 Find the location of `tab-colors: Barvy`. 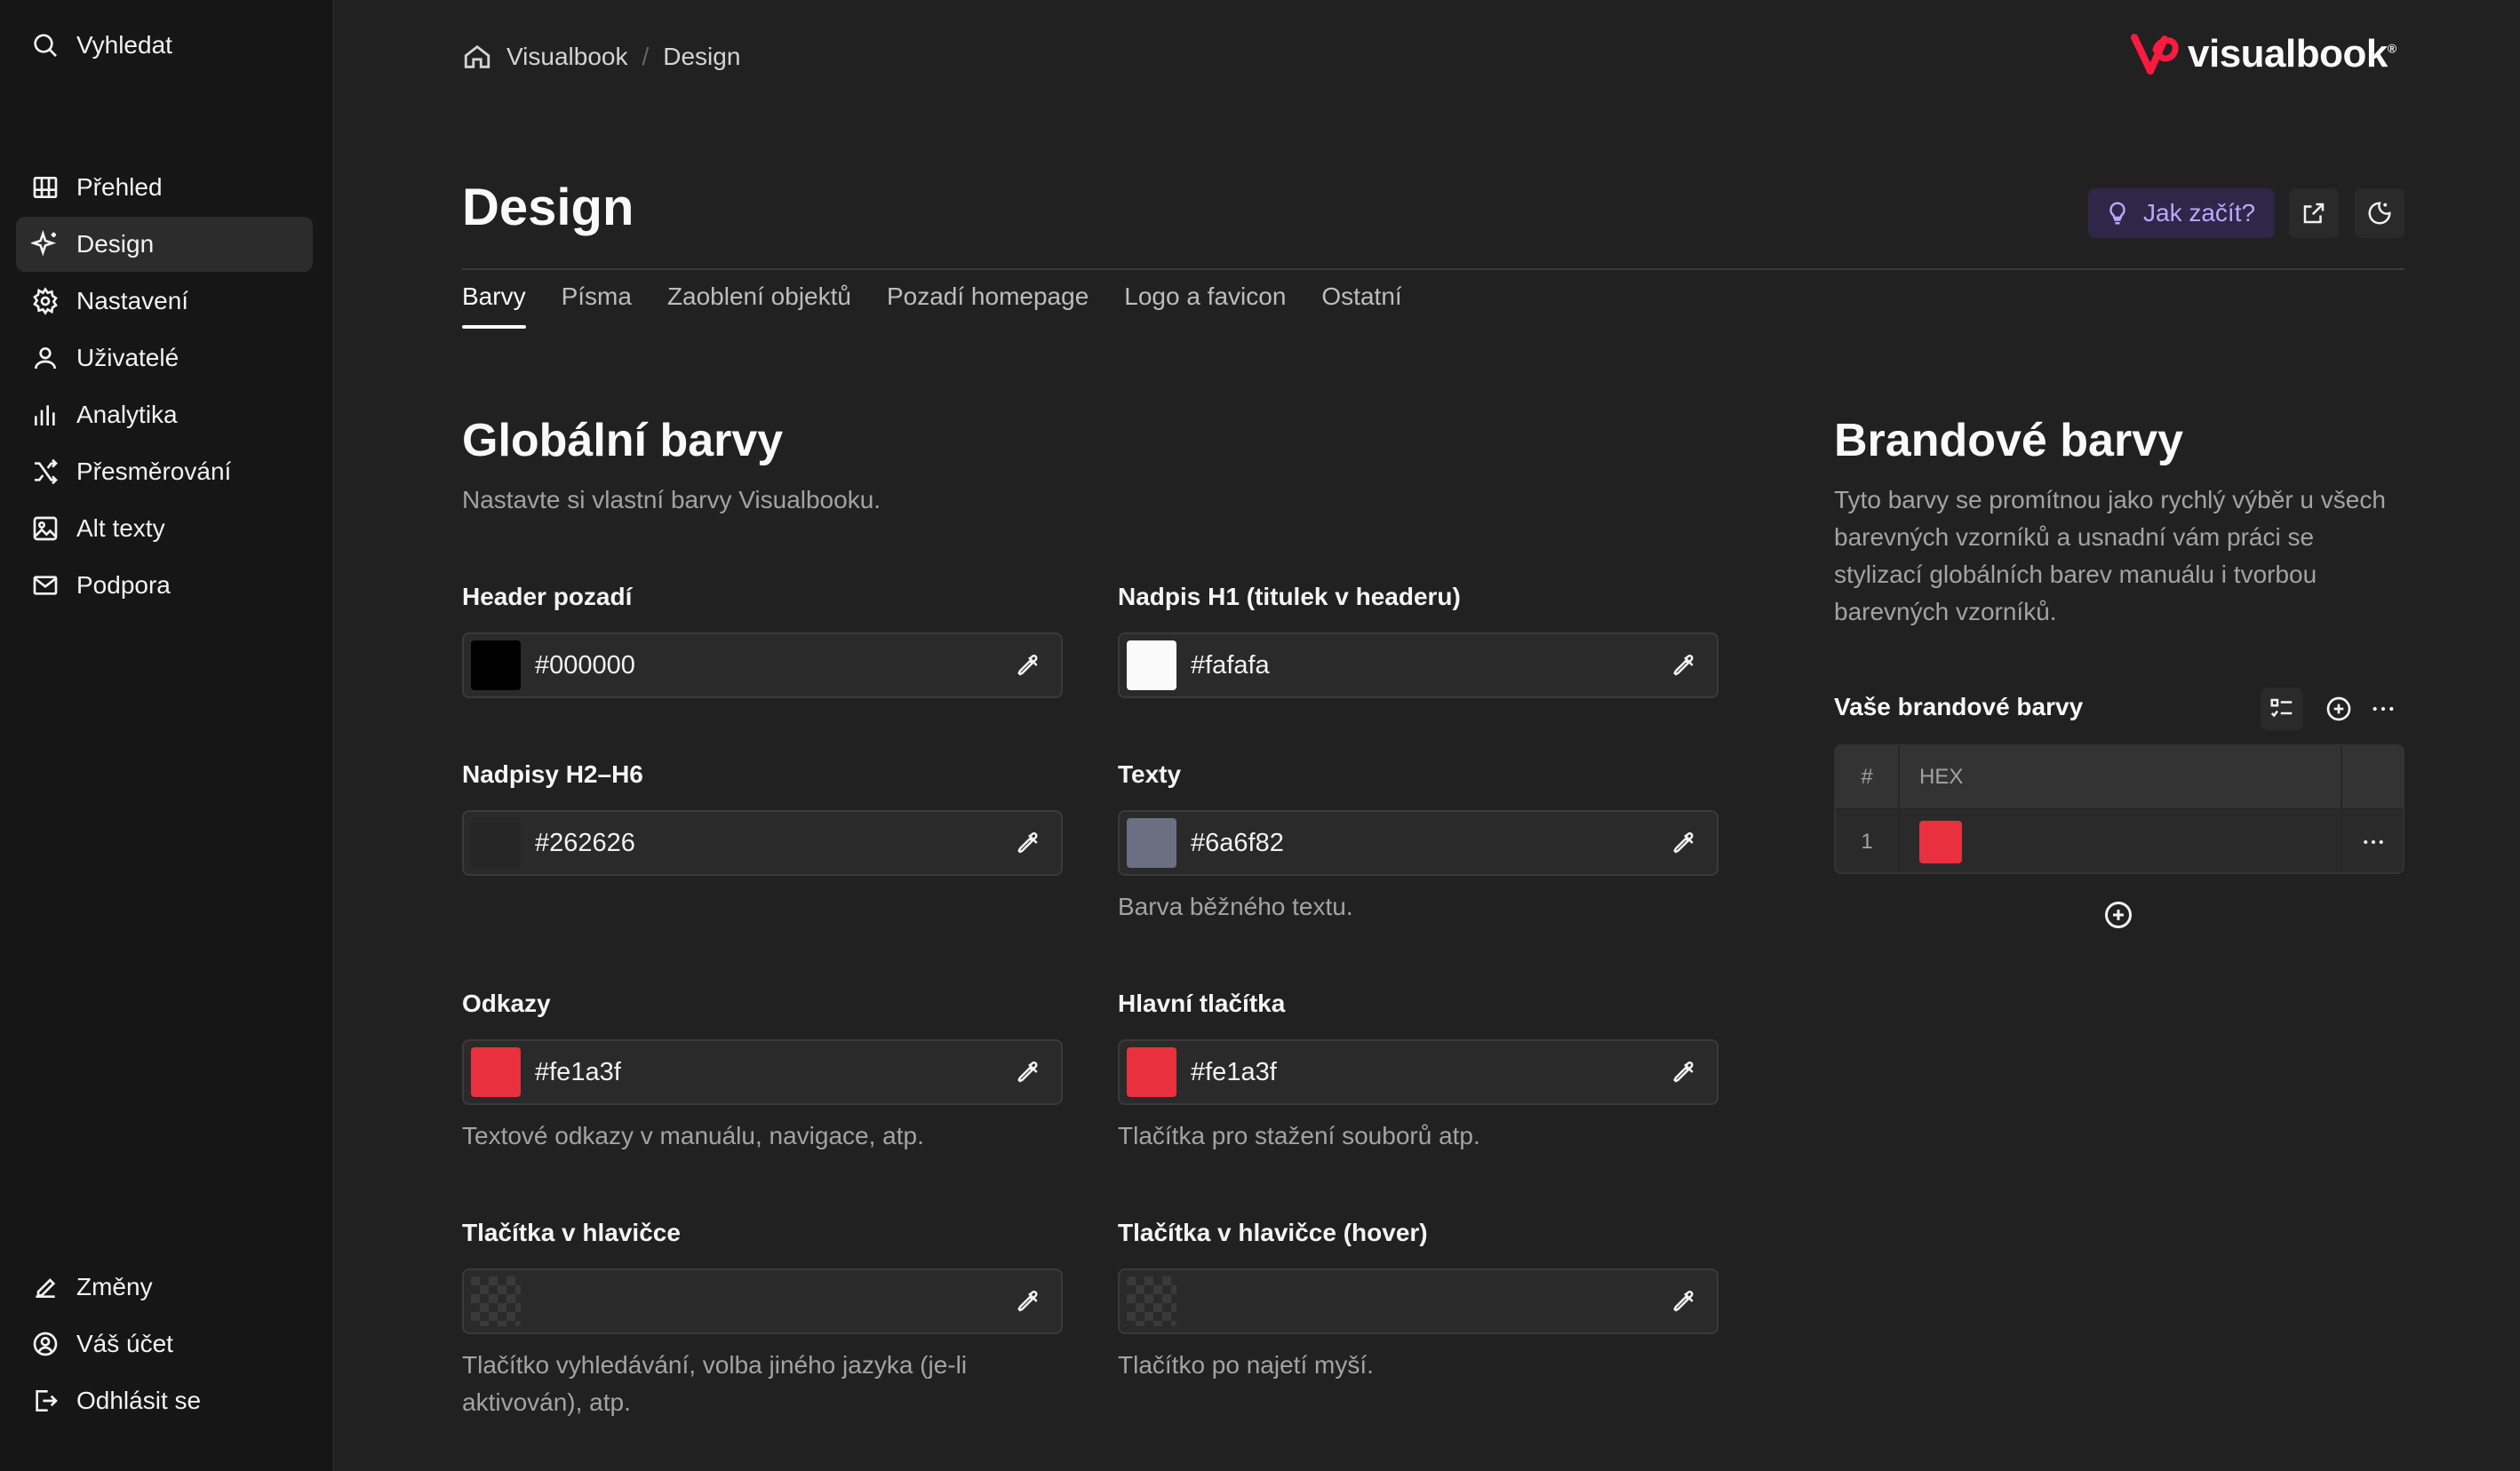

tab-colors: Barvy is located at coordinates (494, 305).